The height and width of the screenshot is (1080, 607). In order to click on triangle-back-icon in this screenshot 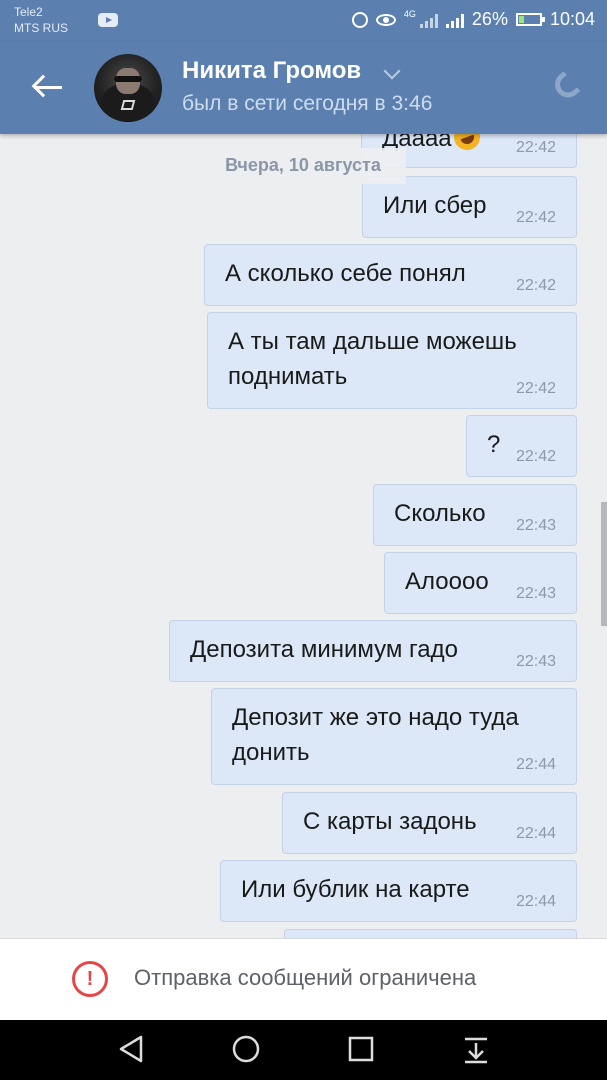, I will do `click(131, 1049)`.